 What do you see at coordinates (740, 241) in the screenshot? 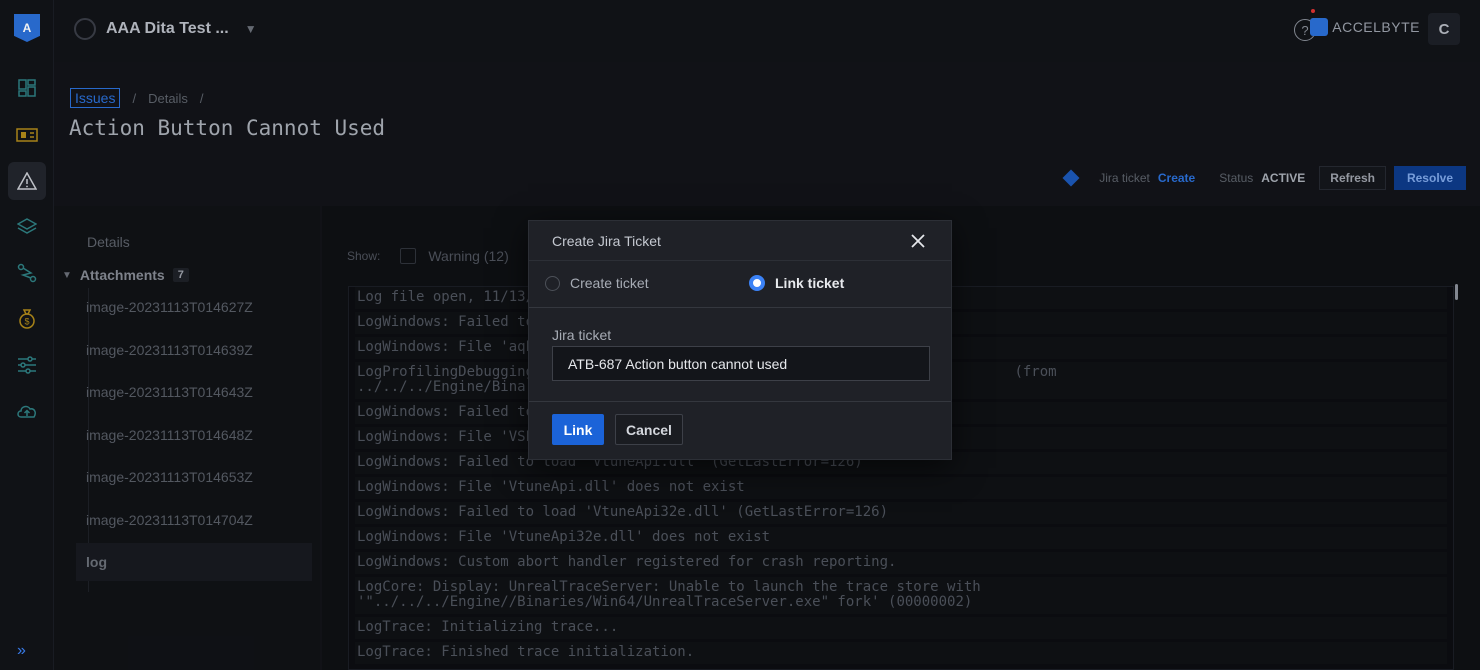
I see `dialog-header: Create Jira Ticket` at bounding box center [740, 241].